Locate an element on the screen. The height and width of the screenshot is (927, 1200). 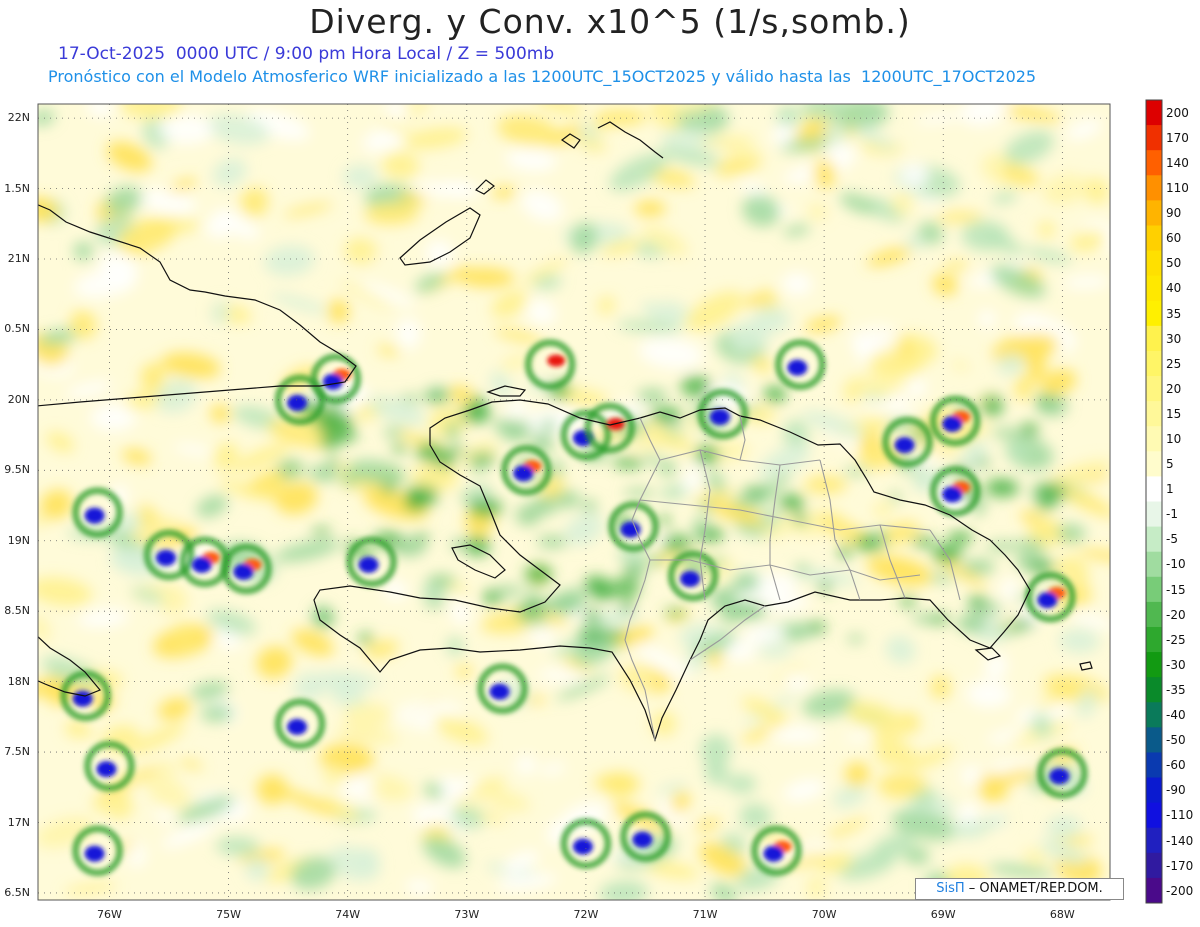
colorbar-label: -50 is located at coordinates (1176, 740).